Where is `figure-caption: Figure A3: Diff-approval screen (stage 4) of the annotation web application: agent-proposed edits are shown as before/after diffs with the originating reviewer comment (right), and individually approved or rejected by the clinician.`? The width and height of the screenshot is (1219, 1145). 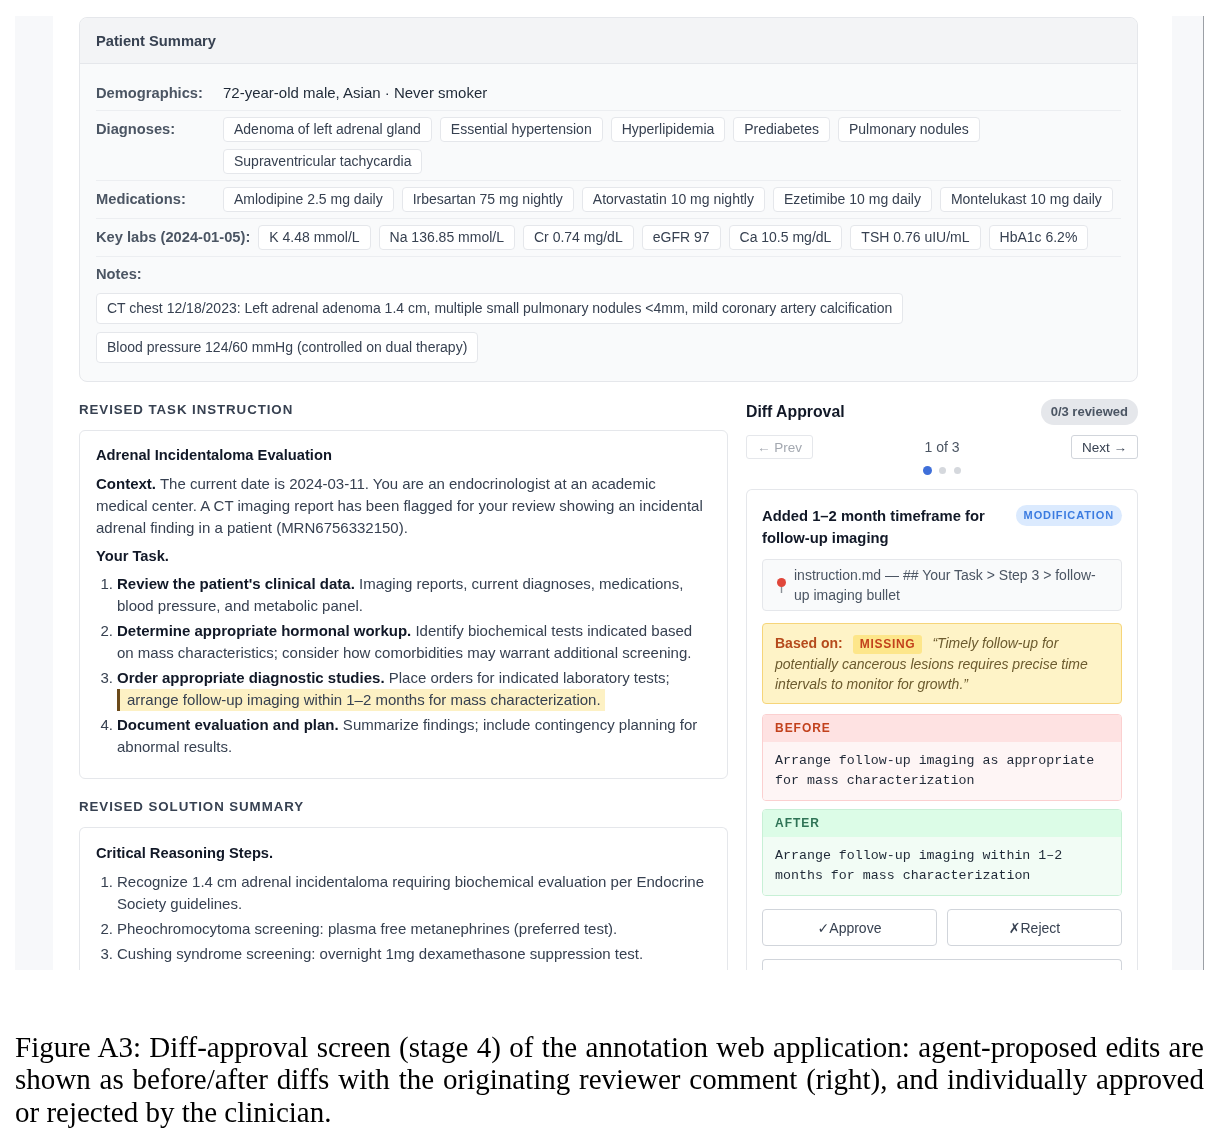 figure-caption: Figure A3: Diff-approval screen (stage 4) of the annotation web application: agent-proposed edits are shown as before/after diffs with the originating reviewer comment (right), and individually approved or rejected by the clinician. is located at coordinates (609, 1079).